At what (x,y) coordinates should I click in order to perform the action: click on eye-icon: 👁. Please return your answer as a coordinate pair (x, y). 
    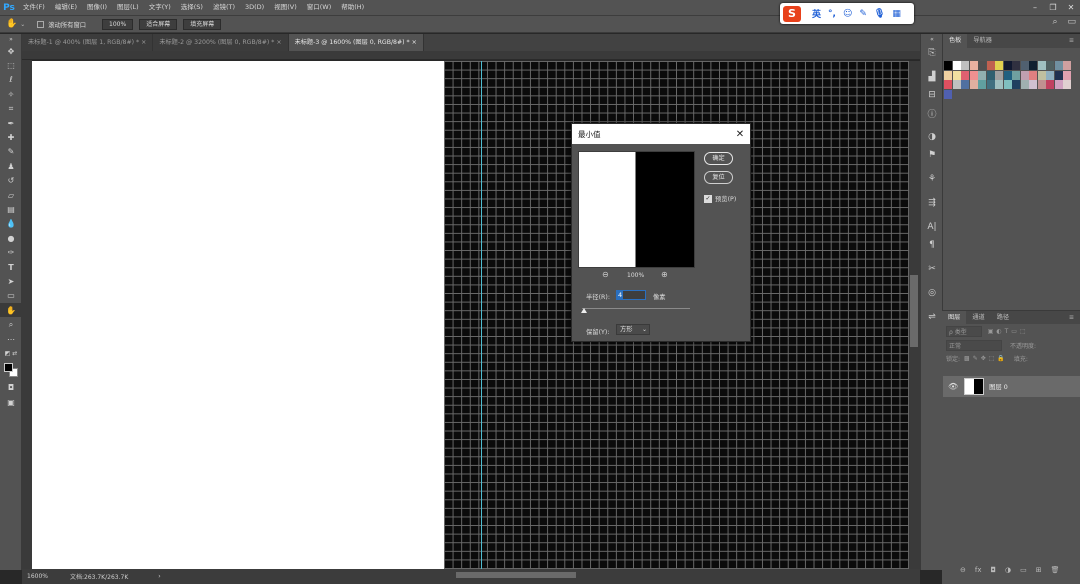
    Looking at the image, I should click on (953, 386).